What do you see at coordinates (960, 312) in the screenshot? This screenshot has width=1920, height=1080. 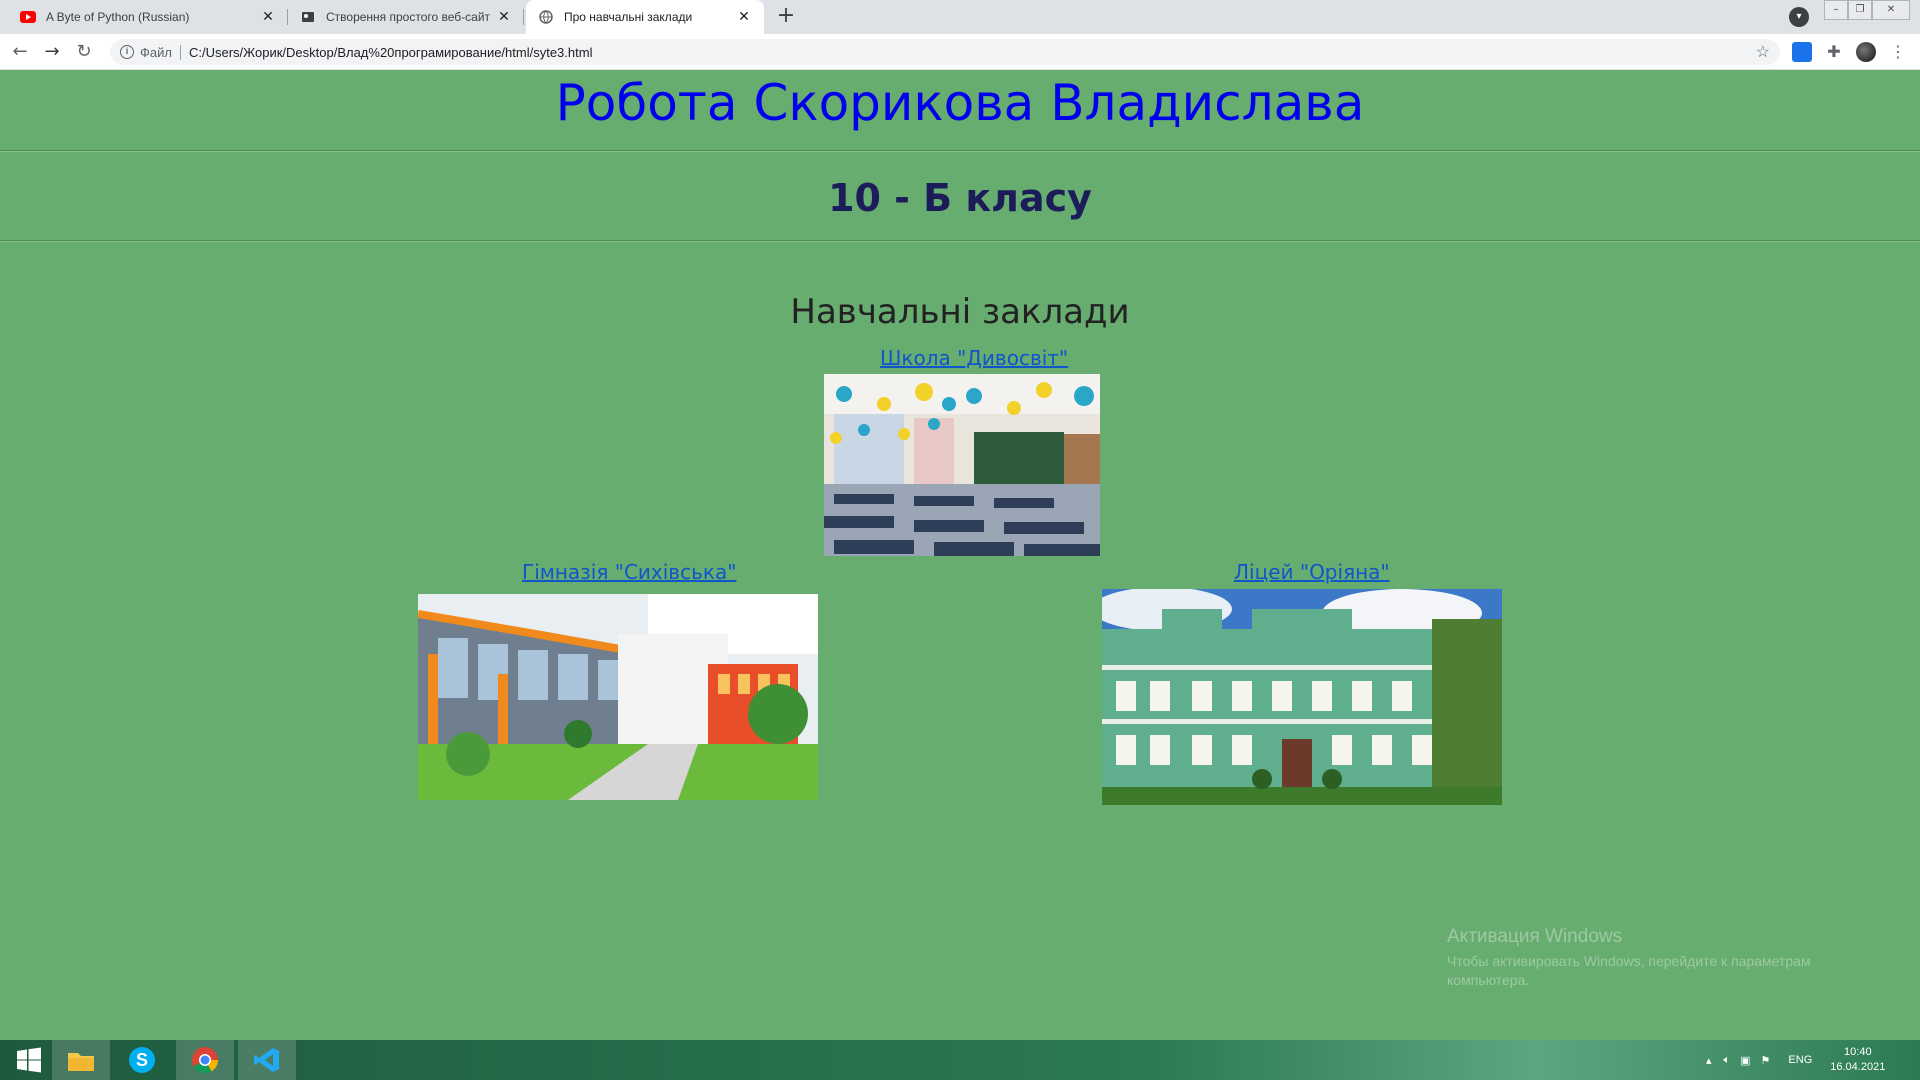 I see `section-heading: Навчальні заклади` at bounding box center [960, 312].